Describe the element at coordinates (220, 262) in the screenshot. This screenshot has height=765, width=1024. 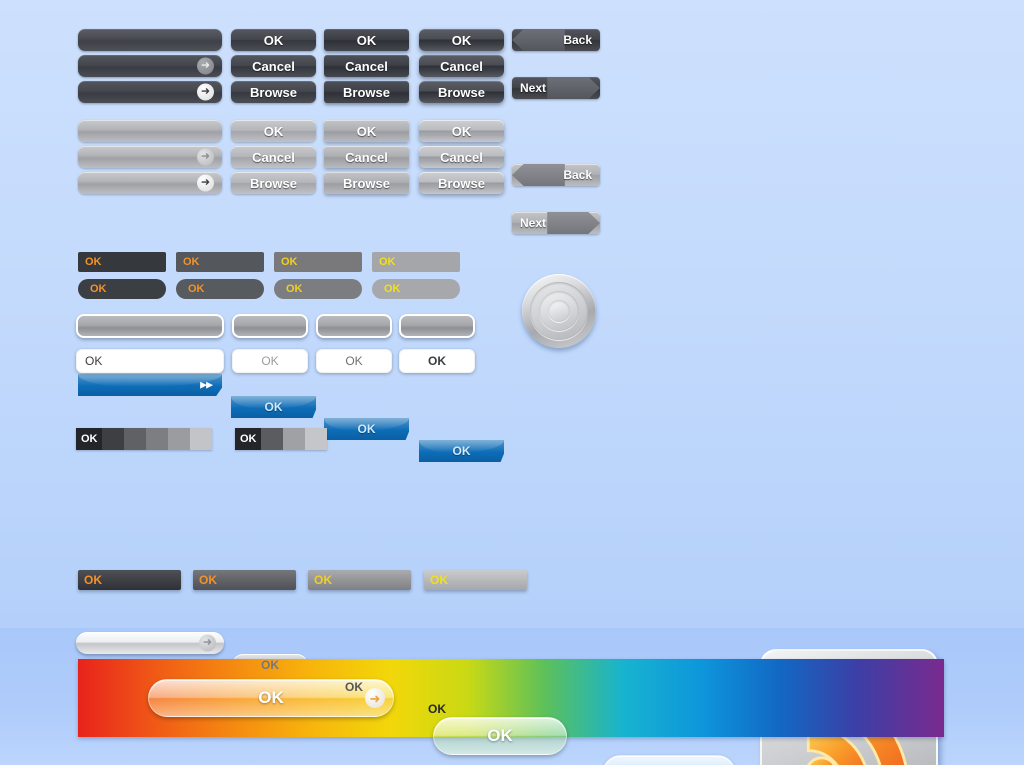
I see `ok-swatch-rect-2: OK` at that location.